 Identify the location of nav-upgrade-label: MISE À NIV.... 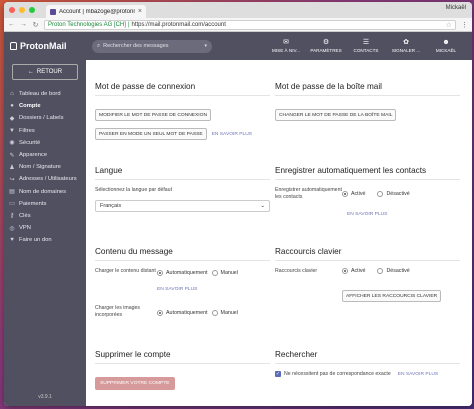
(286, 50).